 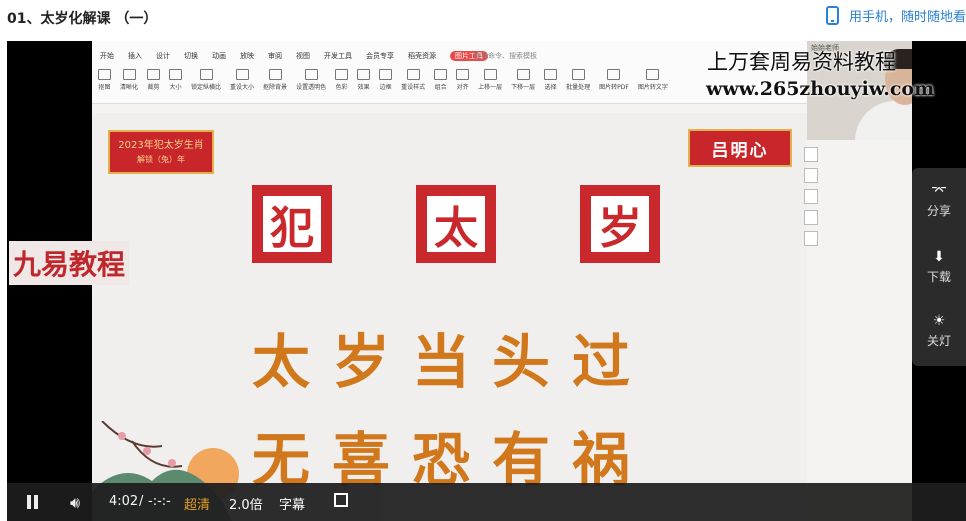 I want to click on pause-icon, so click(x=33, y=502).